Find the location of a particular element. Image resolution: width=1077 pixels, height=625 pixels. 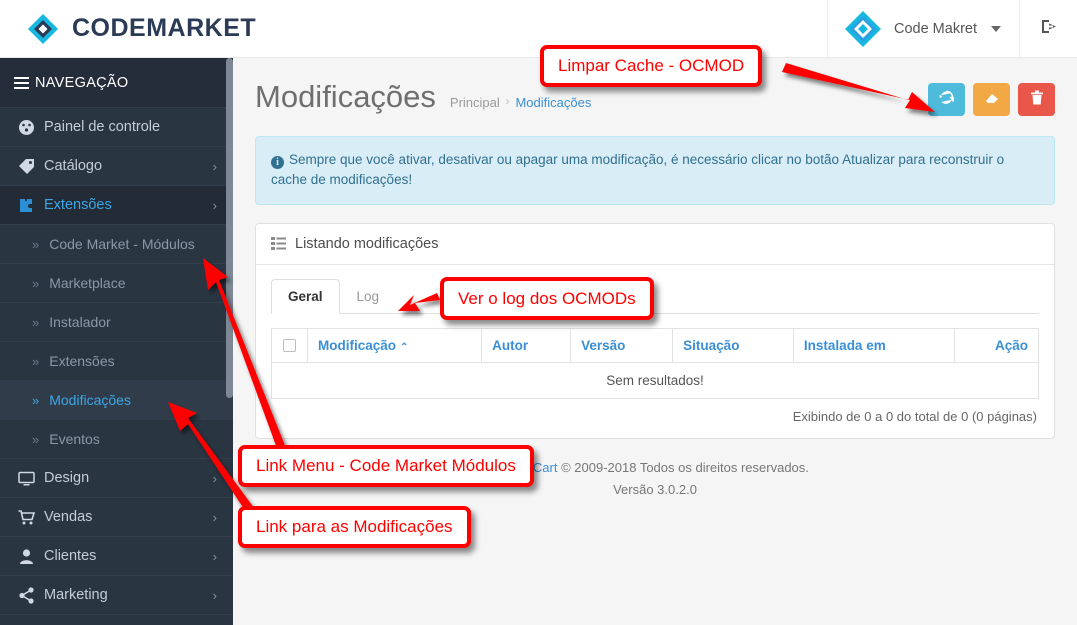

anno-limpar-cache: Limpar Cache - OCMOD is located at coordinates (651, 66).